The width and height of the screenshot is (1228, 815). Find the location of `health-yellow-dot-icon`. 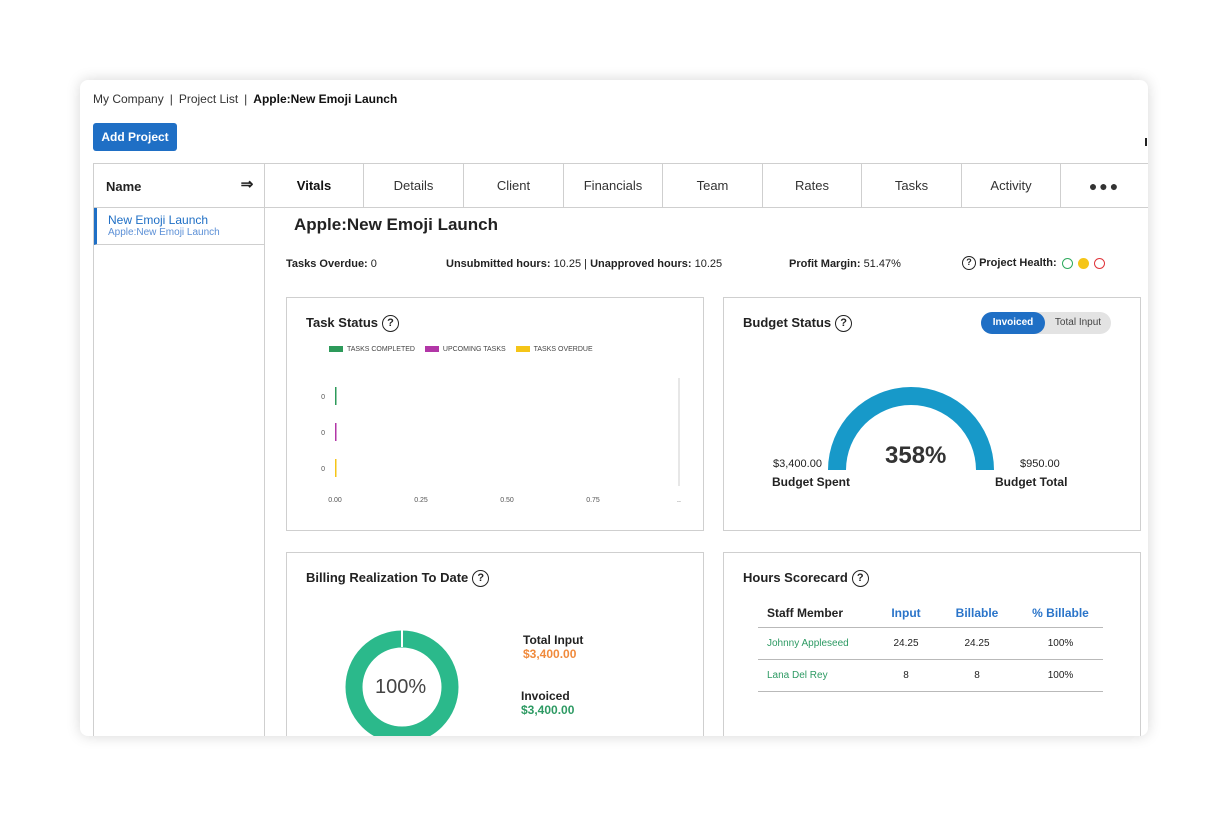

health-yellow-dot-icon is located at coordinates (1083, 263).